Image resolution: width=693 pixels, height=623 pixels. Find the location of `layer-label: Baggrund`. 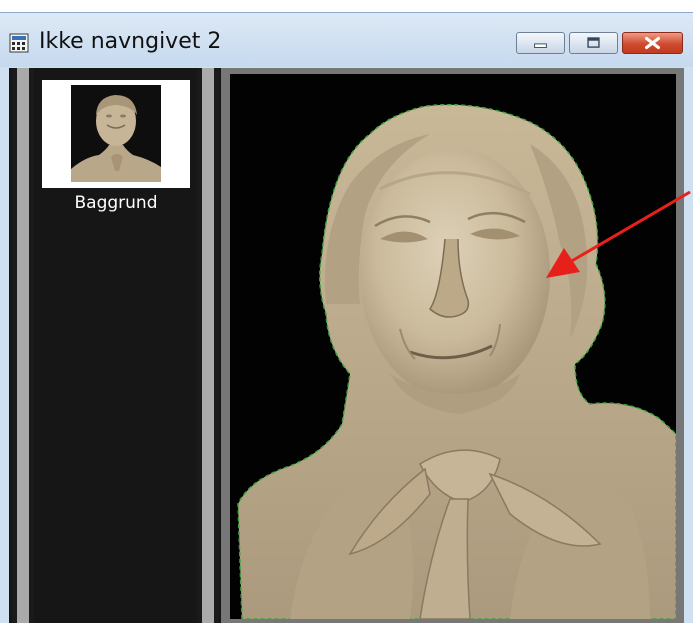

layer-label: Baggrund is located at coordinates (116, 203).